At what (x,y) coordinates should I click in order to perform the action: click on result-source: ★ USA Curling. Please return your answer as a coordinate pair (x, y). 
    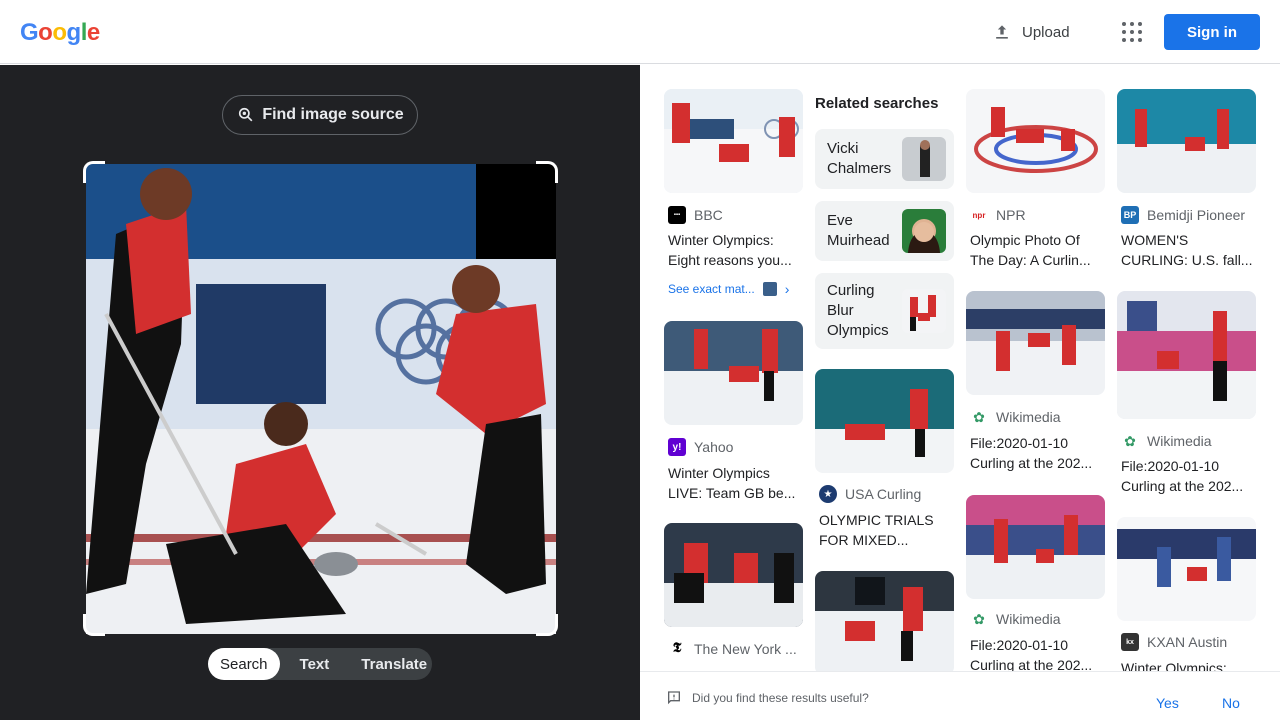
    Looking at the image, I should click on (870, 494).